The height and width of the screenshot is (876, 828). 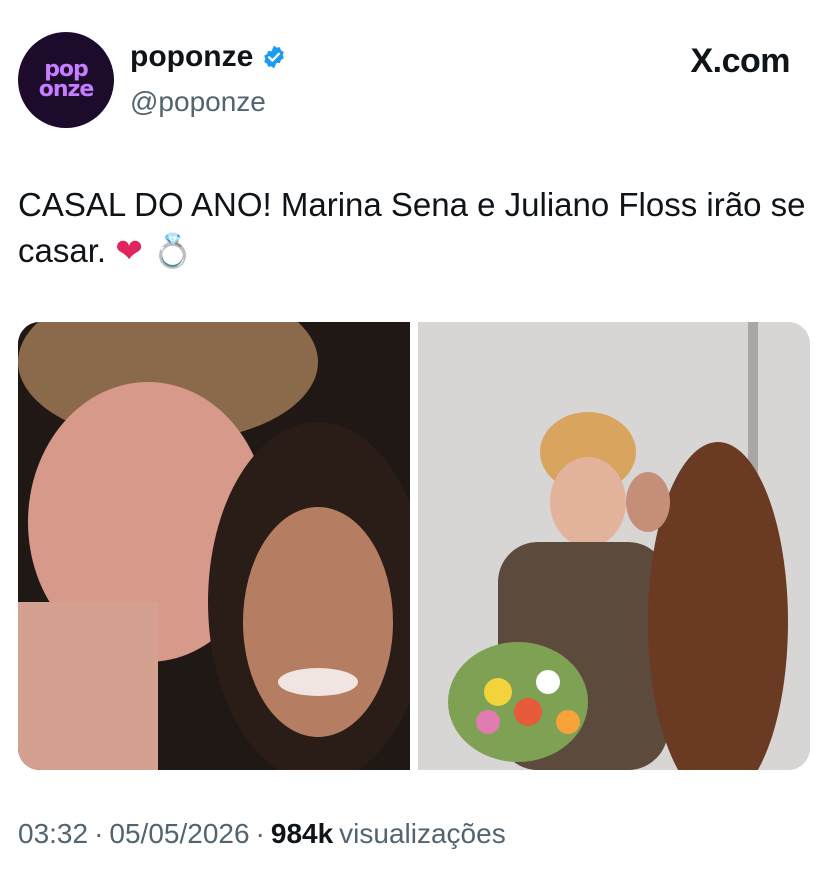 I want to click on x-logo: X.com, so click(x=740, y=61).